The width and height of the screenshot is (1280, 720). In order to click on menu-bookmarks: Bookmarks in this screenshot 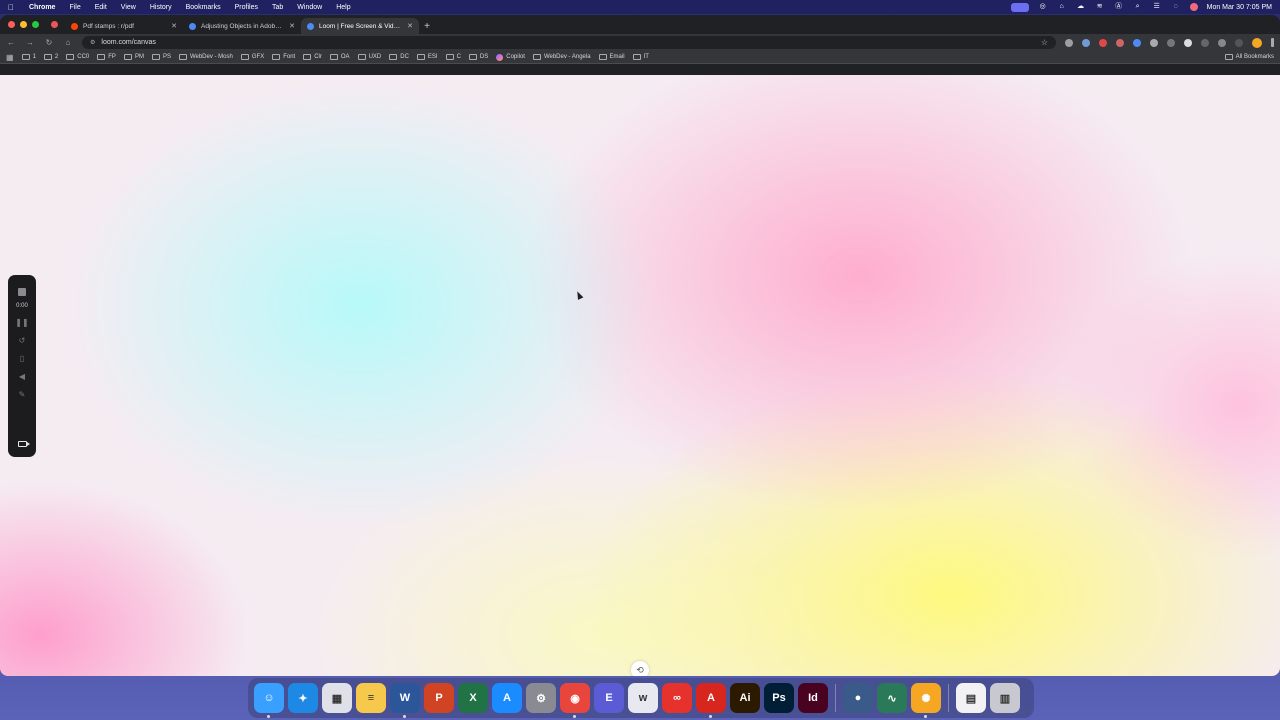, I will do `click(203, 7)`.